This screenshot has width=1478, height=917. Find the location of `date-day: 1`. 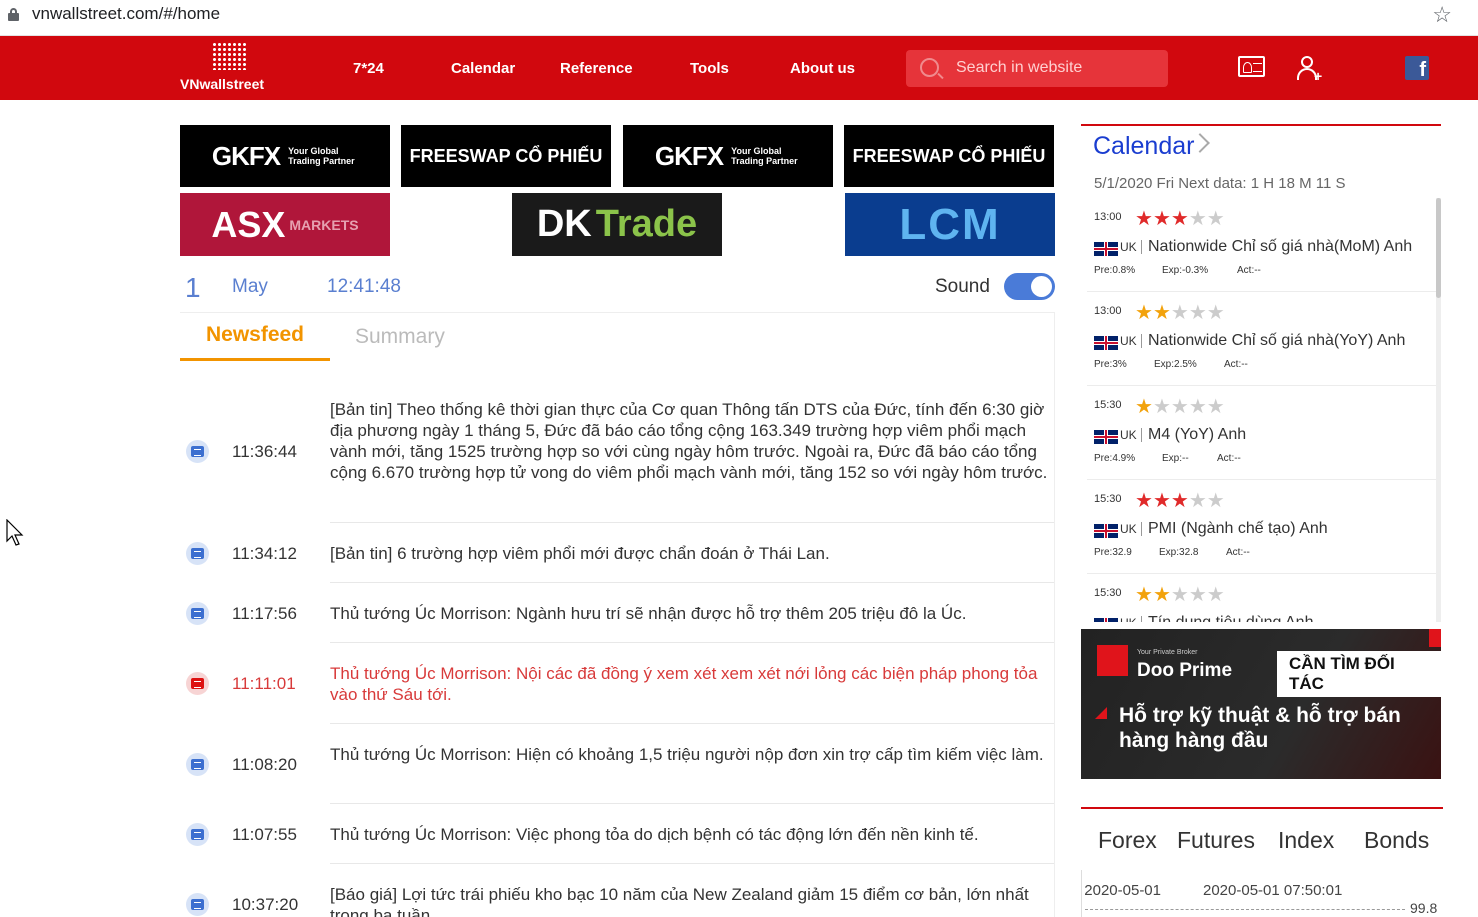

date-day: 1 is located at coordinates (193, 287).